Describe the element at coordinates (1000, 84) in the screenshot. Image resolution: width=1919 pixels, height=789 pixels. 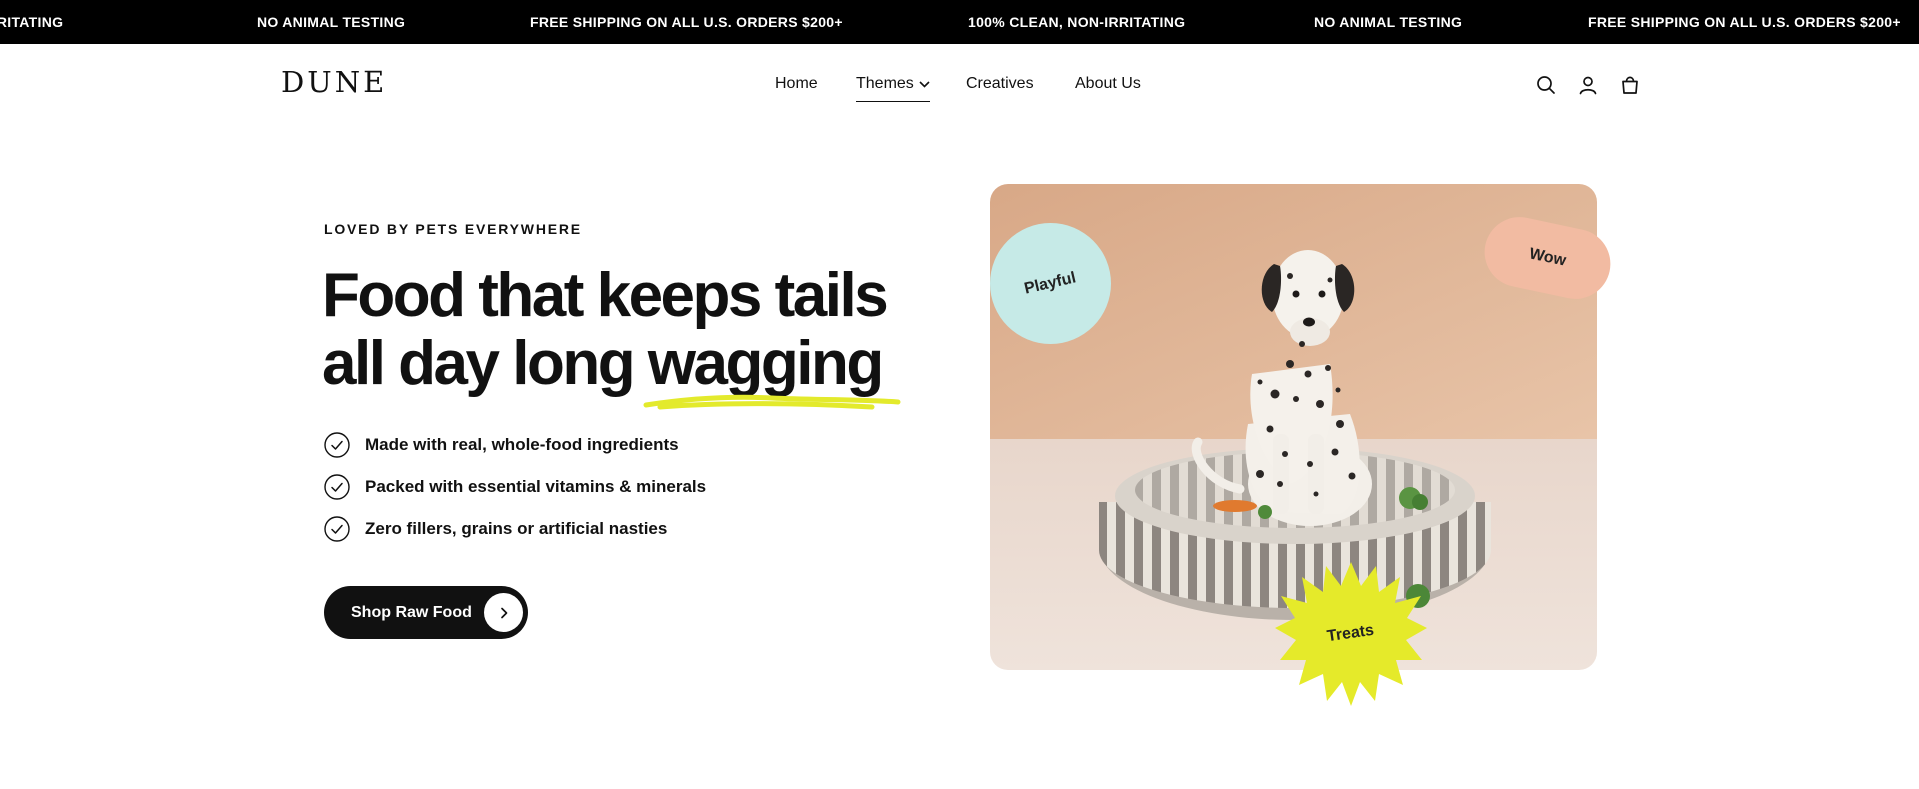
I see `nav-creatives: Creatives` at that location.